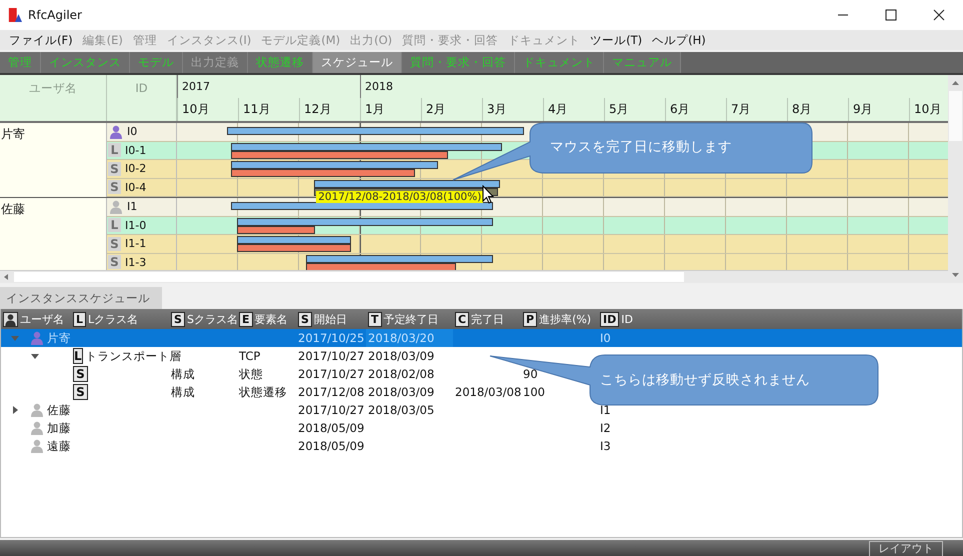 This screenshot has width=963, height=556. What do you see at coordinates (401, 410) in the screenshot?
I see `table-cell: 2018/03/05` at bounding box center [401, 410].